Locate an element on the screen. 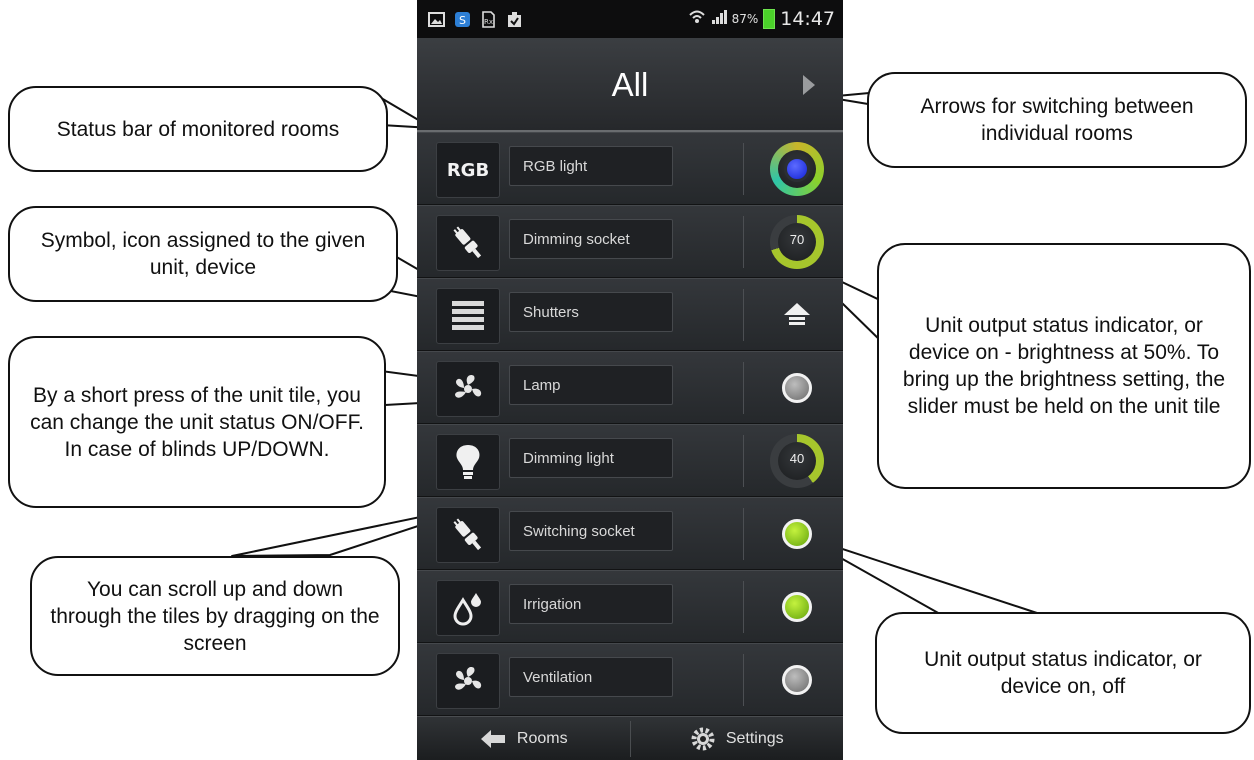 The height and width of the screenshot is (760, 1254). unit-tile-irrigation: Irrigation is located at coordinates (630, 606).